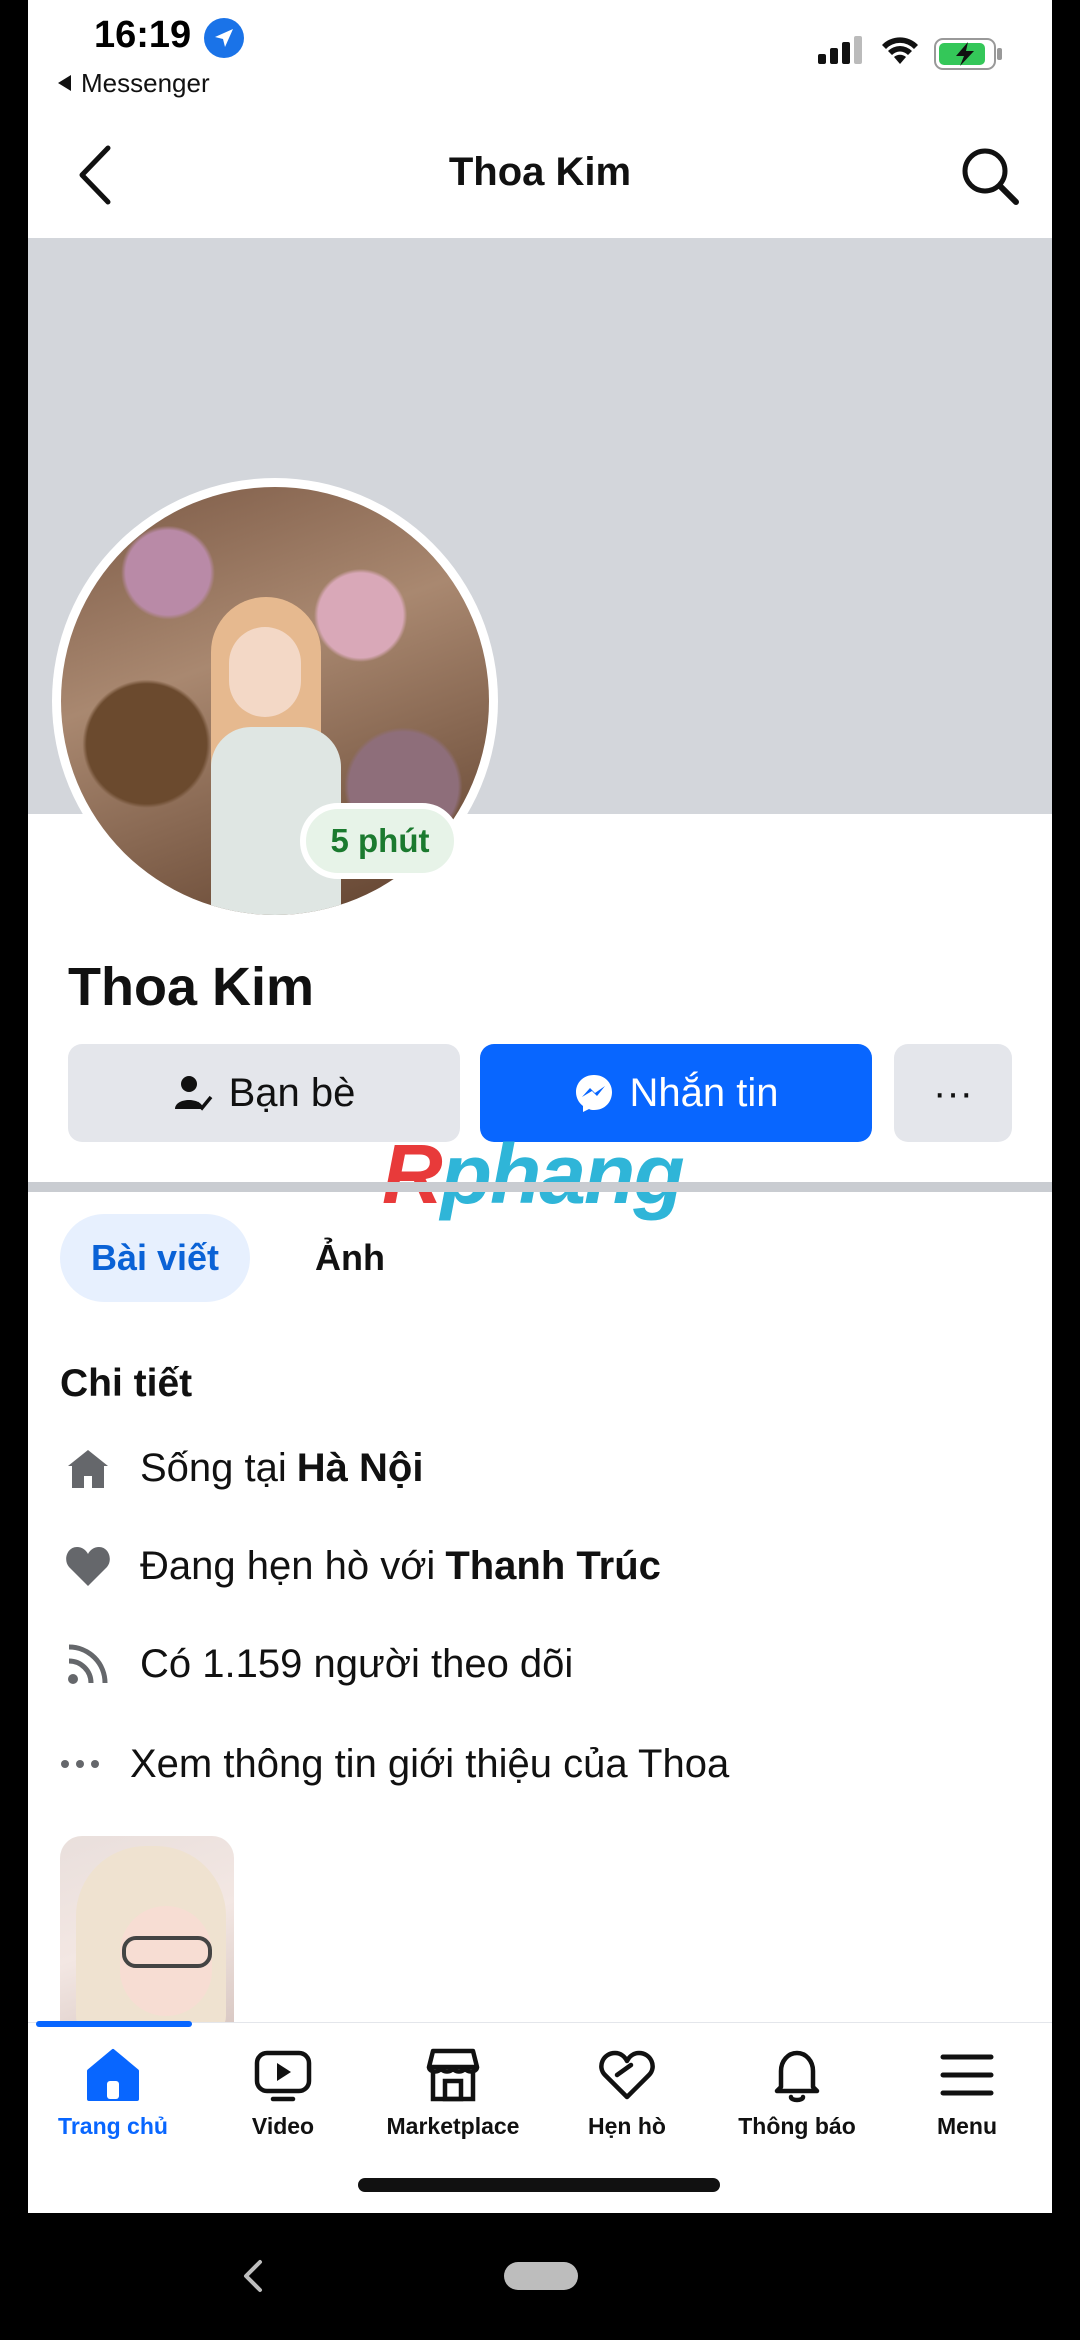  What do you see at coordinates (191, 987) in the screenshot?
I see `profile-name: Thoa Kim` at bounding box center [191, 987].